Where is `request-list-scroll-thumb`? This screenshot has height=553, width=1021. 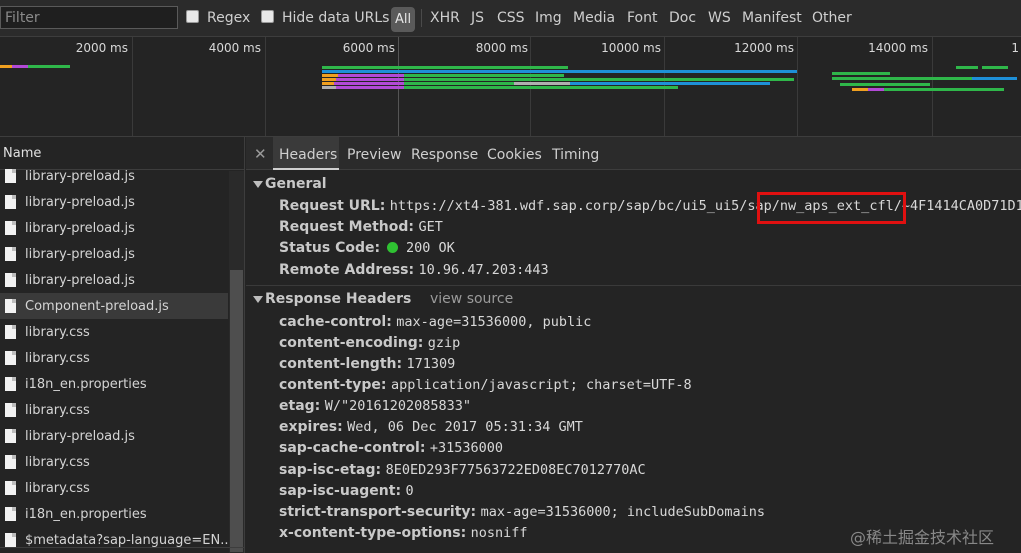 request-list-scroll-thumb is located at coordinates (236, 411).